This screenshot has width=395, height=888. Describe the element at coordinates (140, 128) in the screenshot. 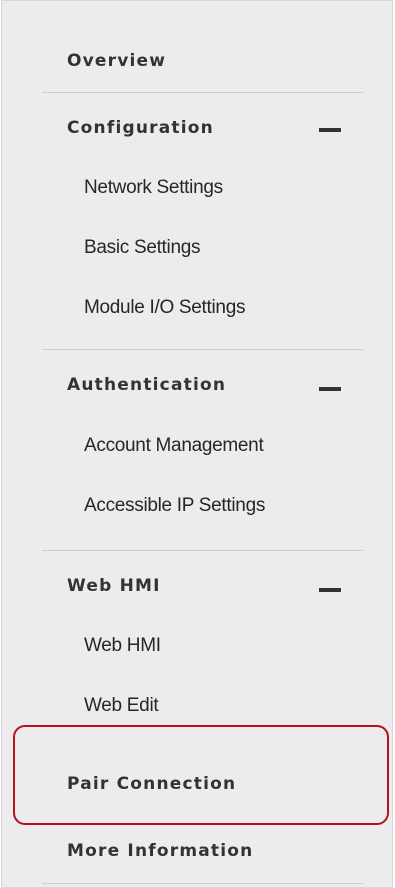

I see `nav-configuration: Configuration` at that location.